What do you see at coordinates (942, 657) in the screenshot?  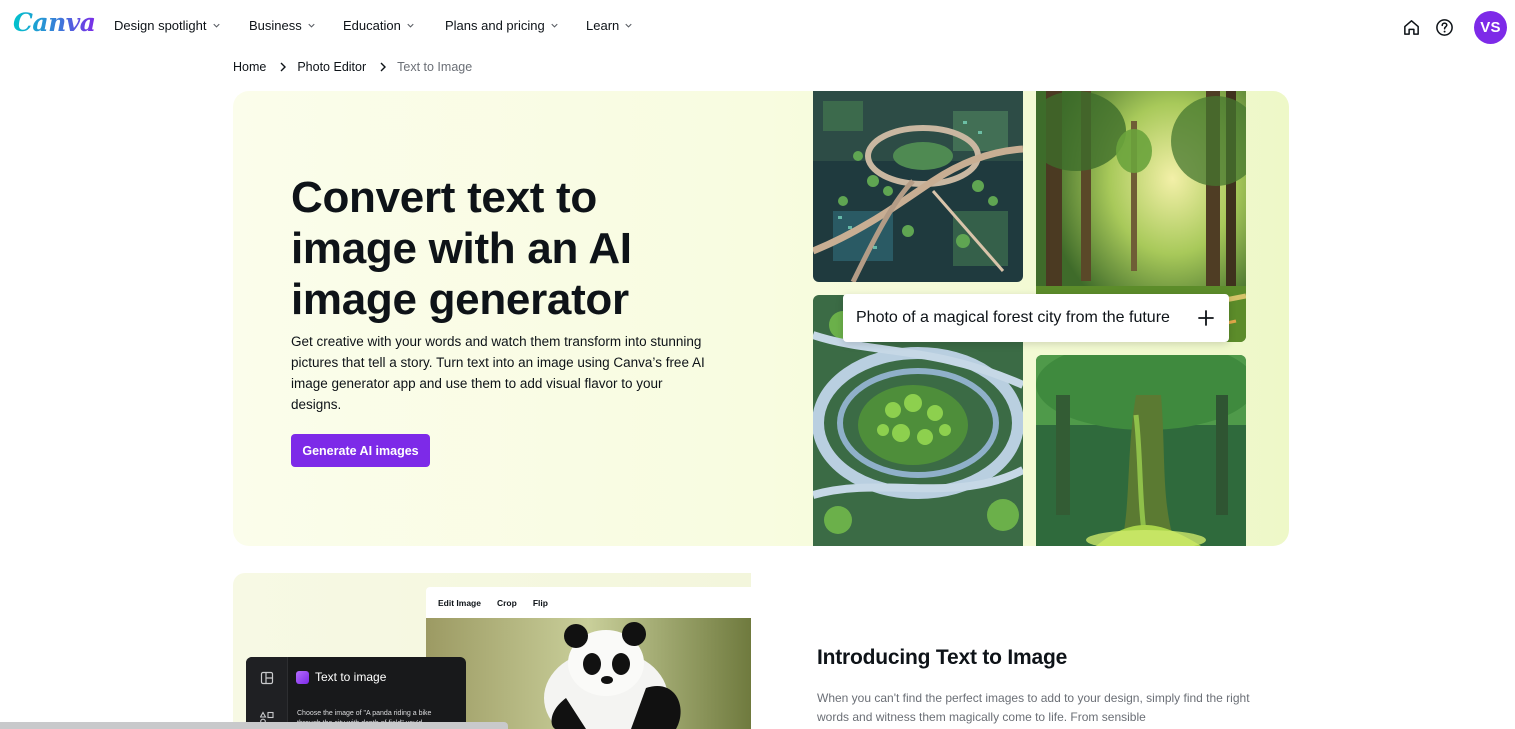 I see `intro-title: Introducing Text to Image` at bounding box center [942, 657].